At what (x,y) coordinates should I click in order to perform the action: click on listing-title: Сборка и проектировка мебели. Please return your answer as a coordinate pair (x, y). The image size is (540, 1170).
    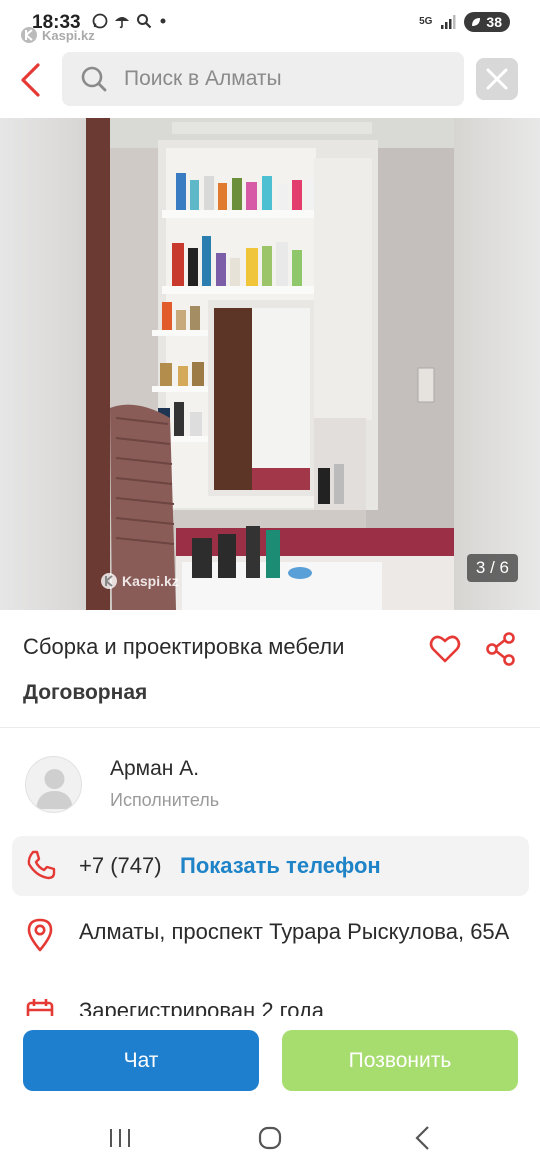
    Looking at the image, I should click on (184, 646).